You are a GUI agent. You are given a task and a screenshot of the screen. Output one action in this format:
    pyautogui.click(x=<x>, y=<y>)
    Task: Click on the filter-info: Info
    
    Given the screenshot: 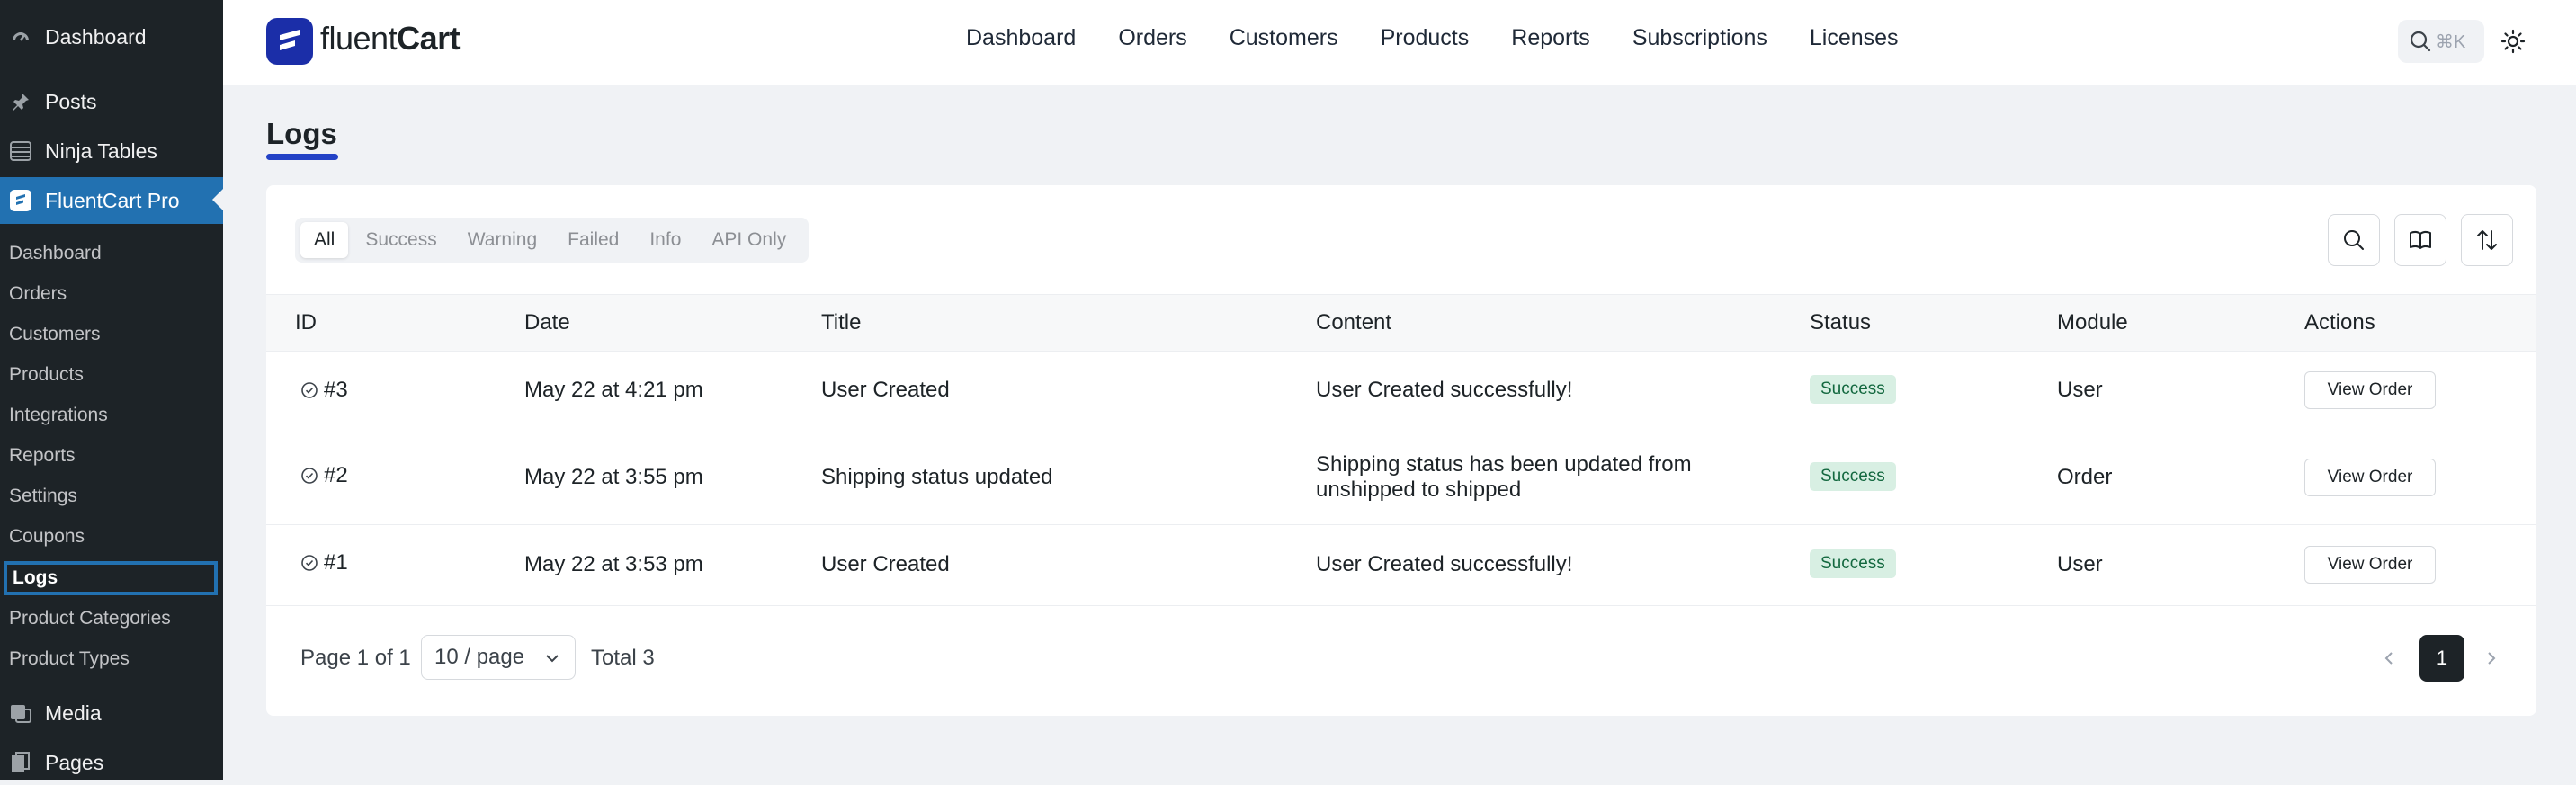 What is the action you would take?
    pyautogui.click(x=665, y=240)
    